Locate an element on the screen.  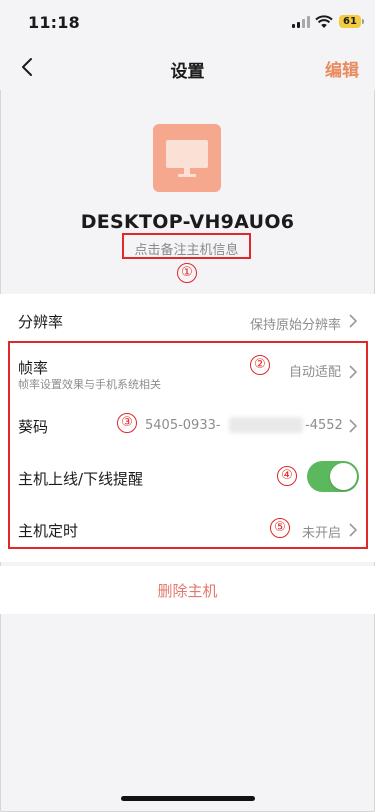
remark-highlight: 点击备注主机信息 is located at coordinates (186, 246).